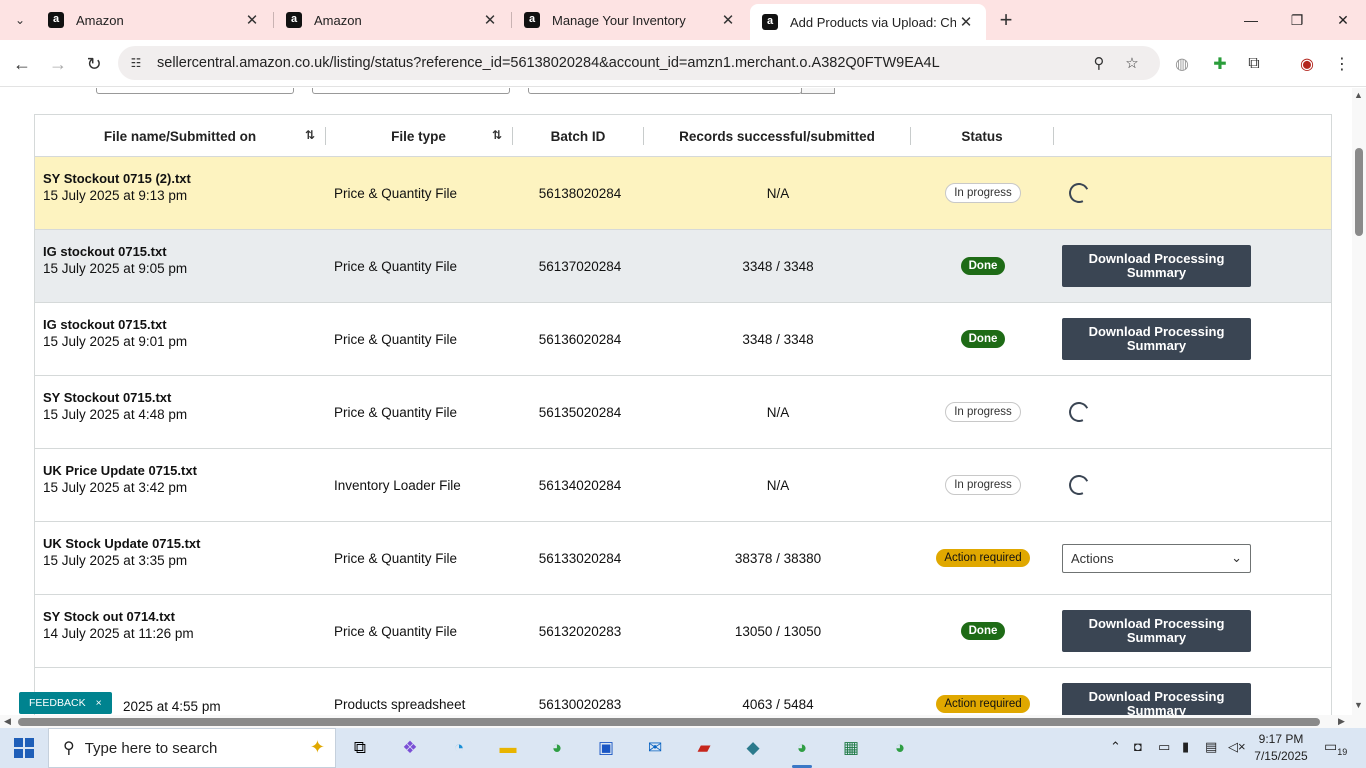  Describe the element at coordinates (360, 748) in the screenshot. I see `task-view-icon: ⧉` at that location.